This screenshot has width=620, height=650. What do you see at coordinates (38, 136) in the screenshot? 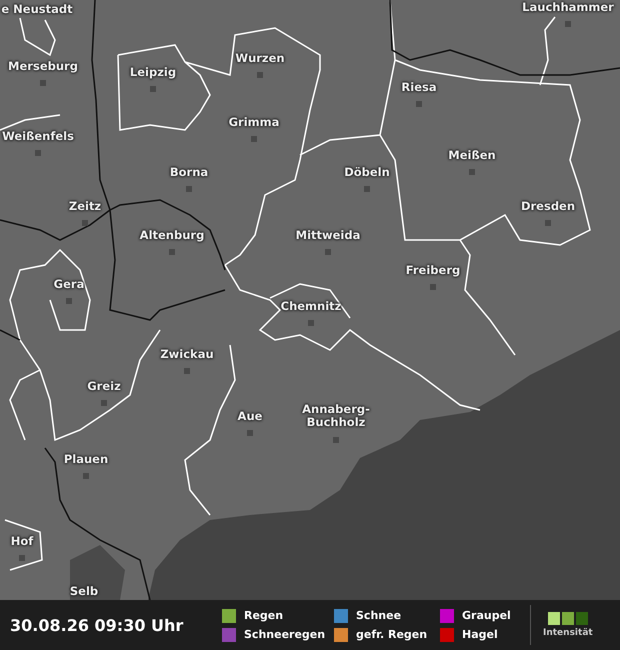
I see `place-label: Weißenfels` at bounding box center [38, 136].